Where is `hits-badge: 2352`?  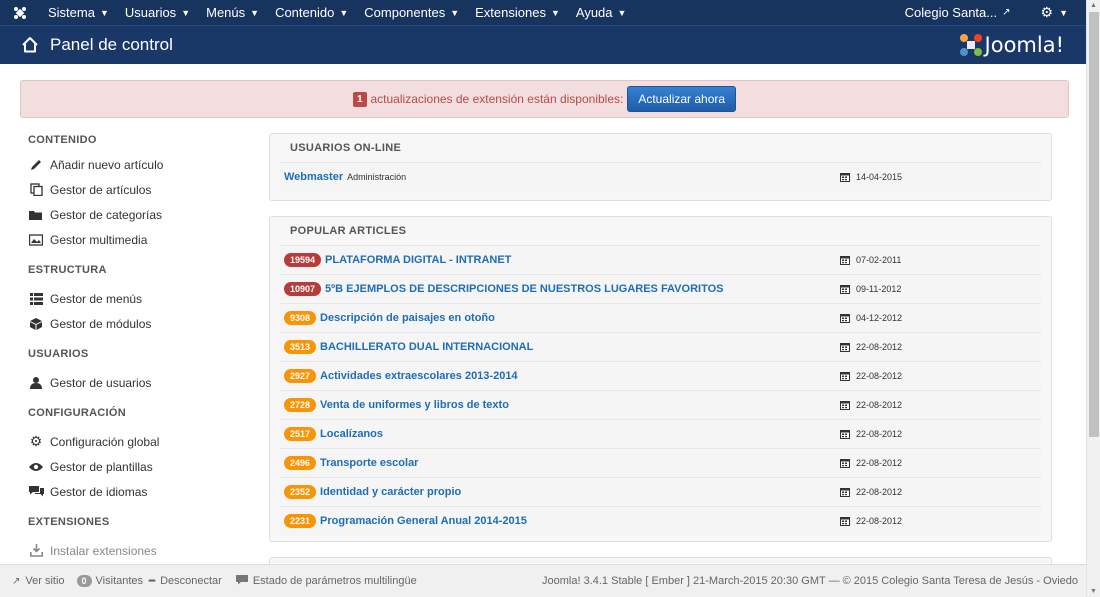 hits-badge: 2352 is located at coordinates (300, 492).